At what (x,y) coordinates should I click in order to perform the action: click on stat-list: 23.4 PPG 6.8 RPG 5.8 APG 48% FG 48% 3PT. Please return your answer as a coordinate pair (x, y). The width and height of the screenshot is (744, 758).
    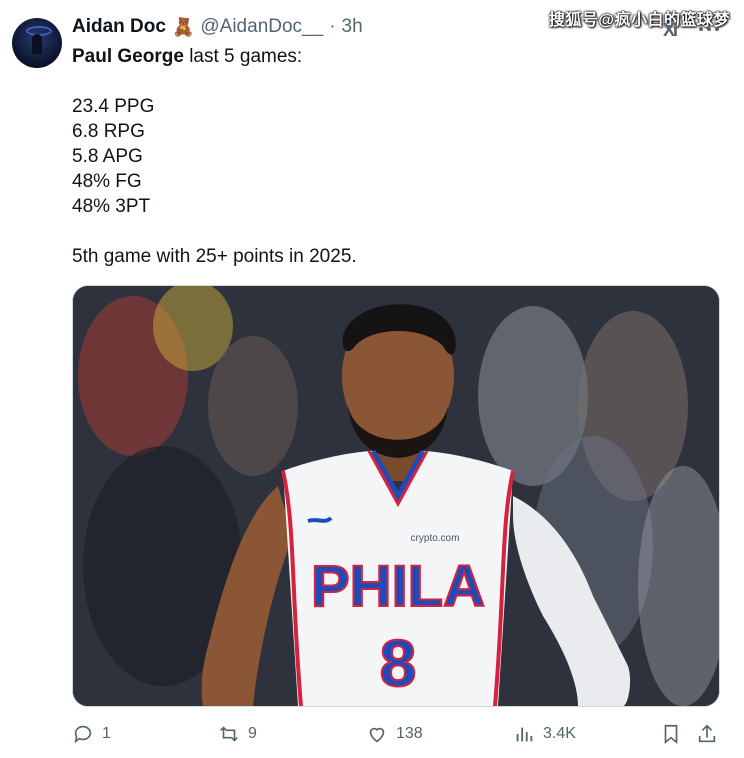
    Looking at the image, I should click on (392, 156).